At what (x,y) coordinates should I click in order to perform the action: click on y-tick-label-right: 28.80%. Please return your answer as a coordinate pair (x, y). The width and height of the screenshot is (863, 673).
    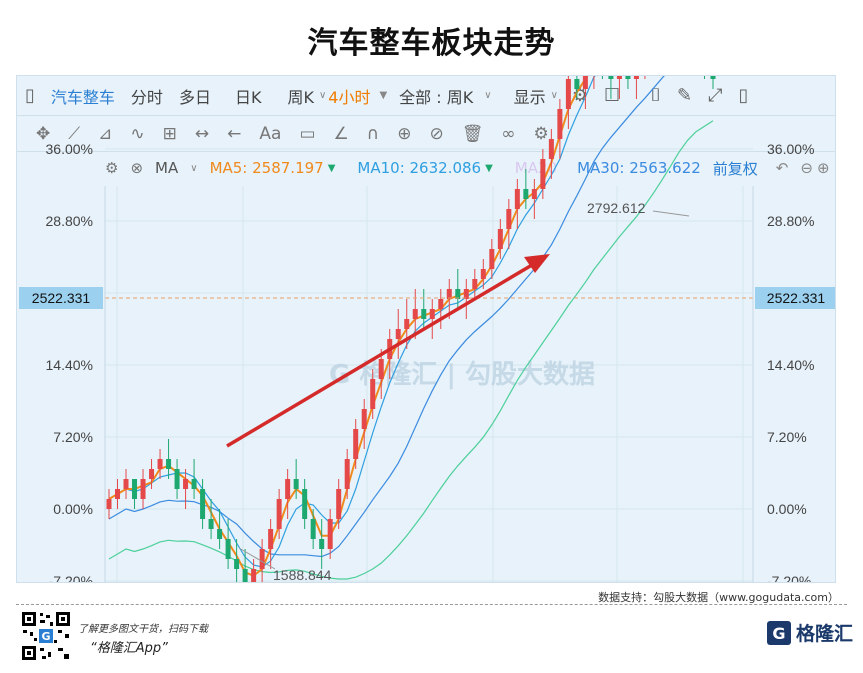
    Looking at the image, I should click on (790, 221).